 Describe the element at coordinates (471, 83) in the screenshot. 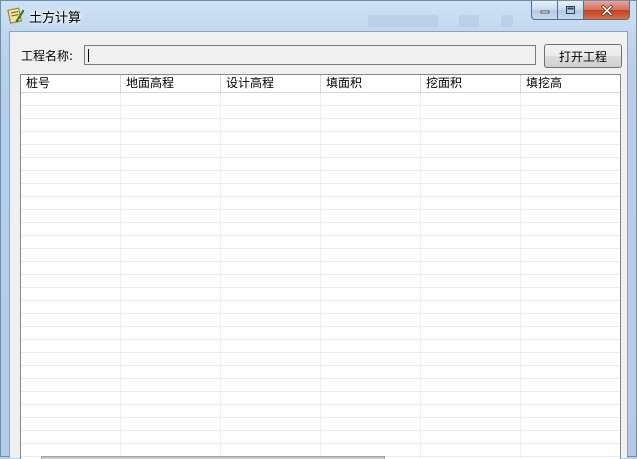

I see `column-header-cut-area: 挖面积` at that location.